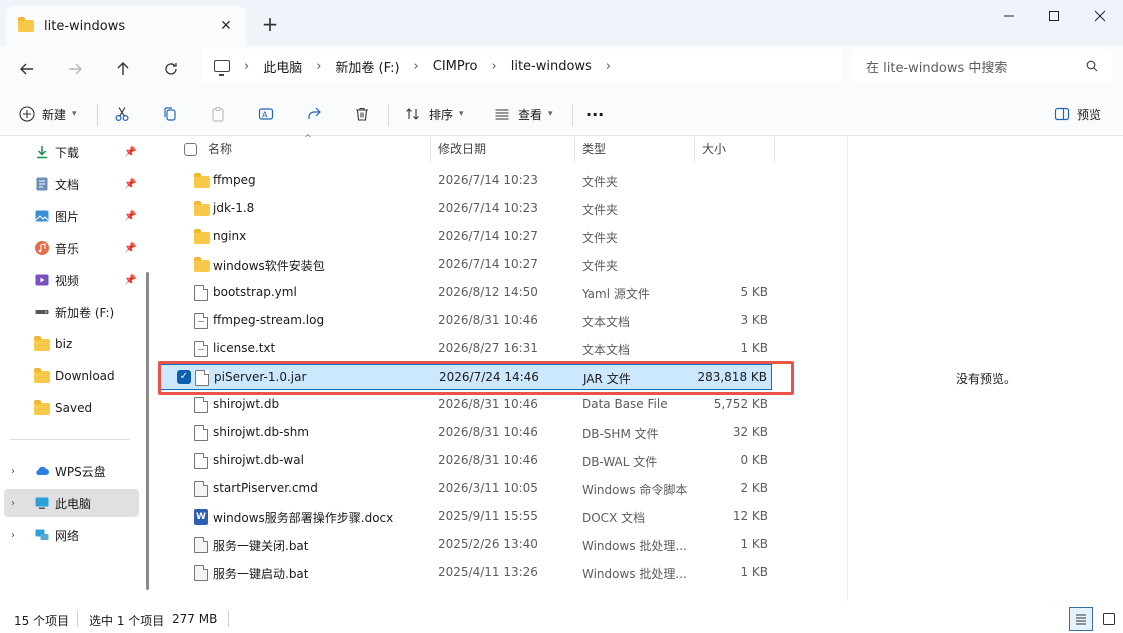  I want to click on details-view-button, so click(1081, 619).